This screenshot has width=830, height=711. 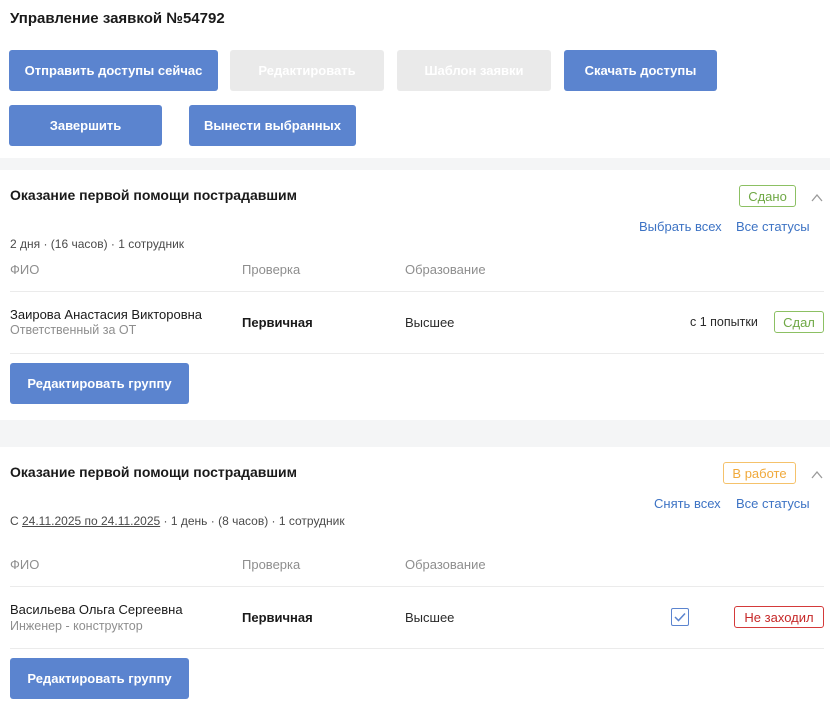 I want to click on meta-dates-link: 24.11.2025 по 24.11.2025, so click(x=91, y=521).